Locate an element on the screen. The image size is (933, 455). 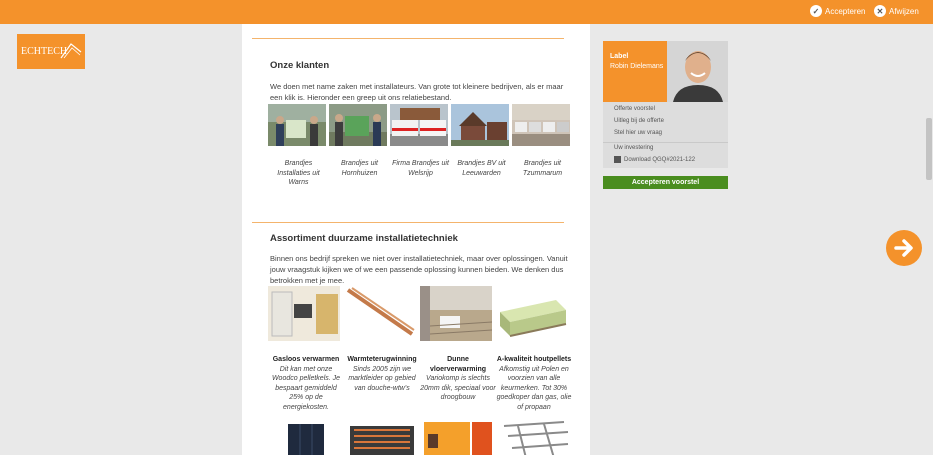
client-caption: Firma Brandjes uit Welsrijp is located at coordinates (420, 168).